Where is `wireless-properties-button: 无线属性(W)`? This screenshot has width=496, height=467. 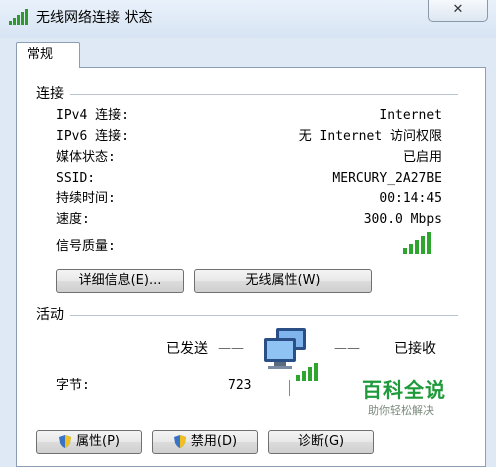 wireless-properties-button: 无线属性(W) is located at coordinates (283, 281).